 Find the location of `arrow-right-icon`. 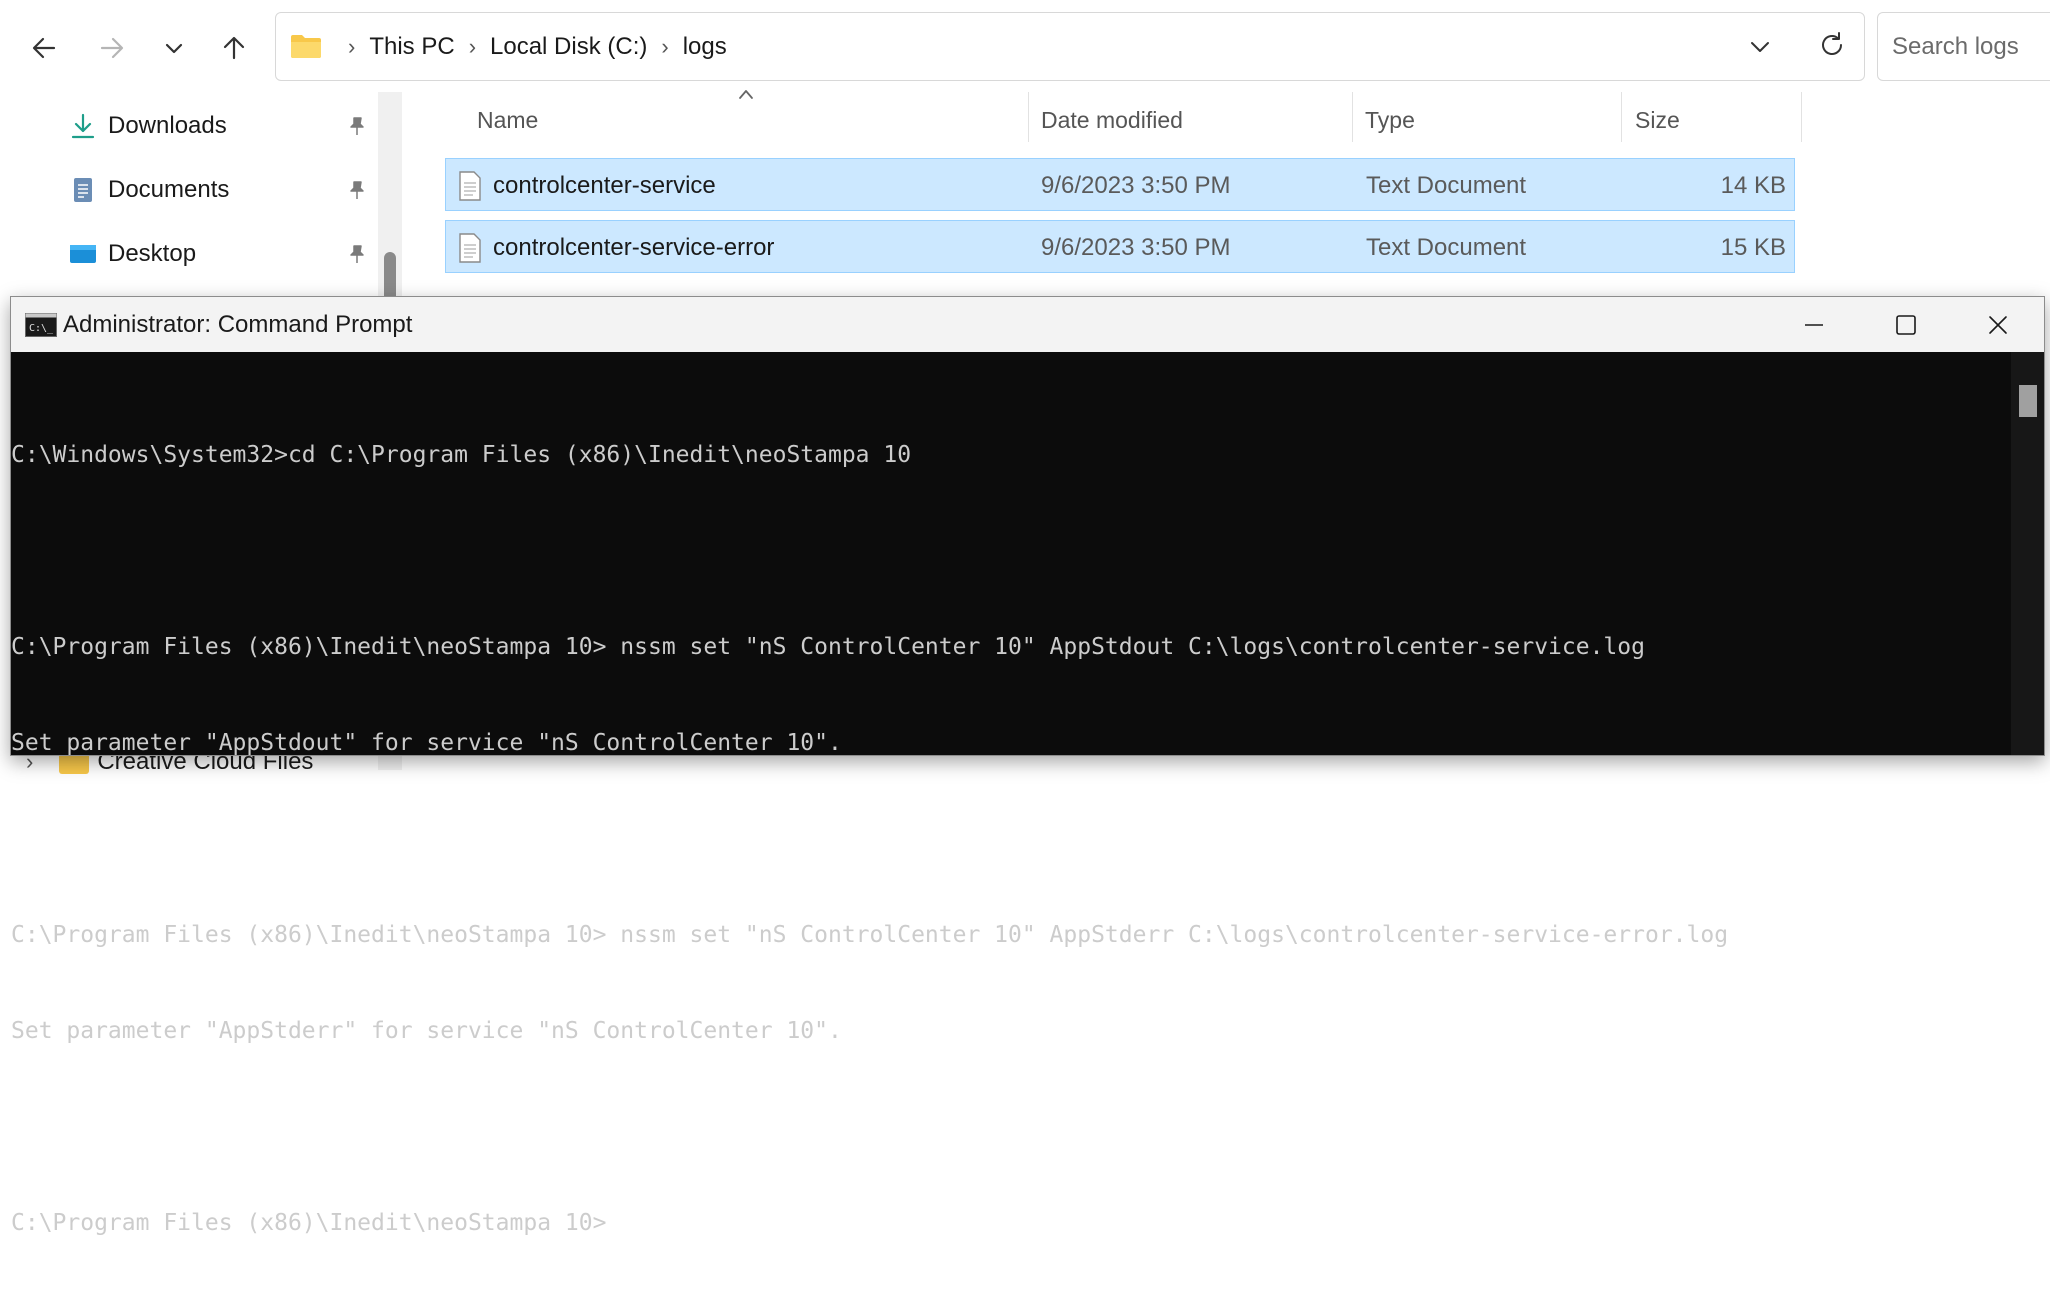

arrow-right-icon is located at coordinates (112, 48).